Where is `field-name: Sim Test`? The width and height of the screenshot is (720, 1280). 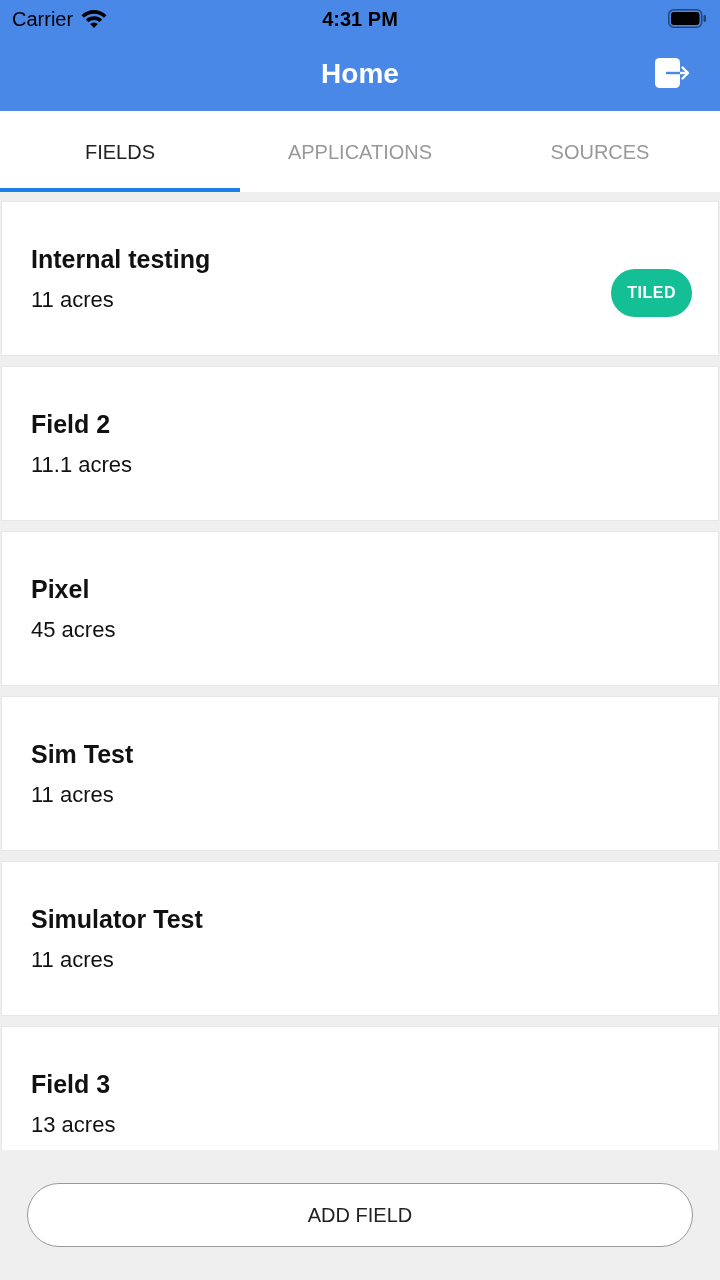 field-name: Sim Test is located at coordinates (83, 755).